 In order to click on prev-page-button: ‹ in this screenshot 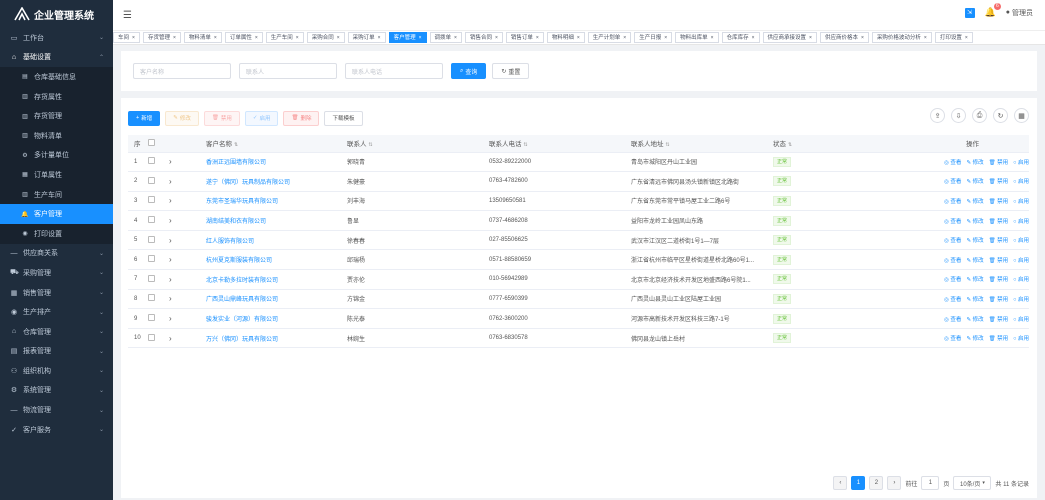, I will do `click(840, 483)`.